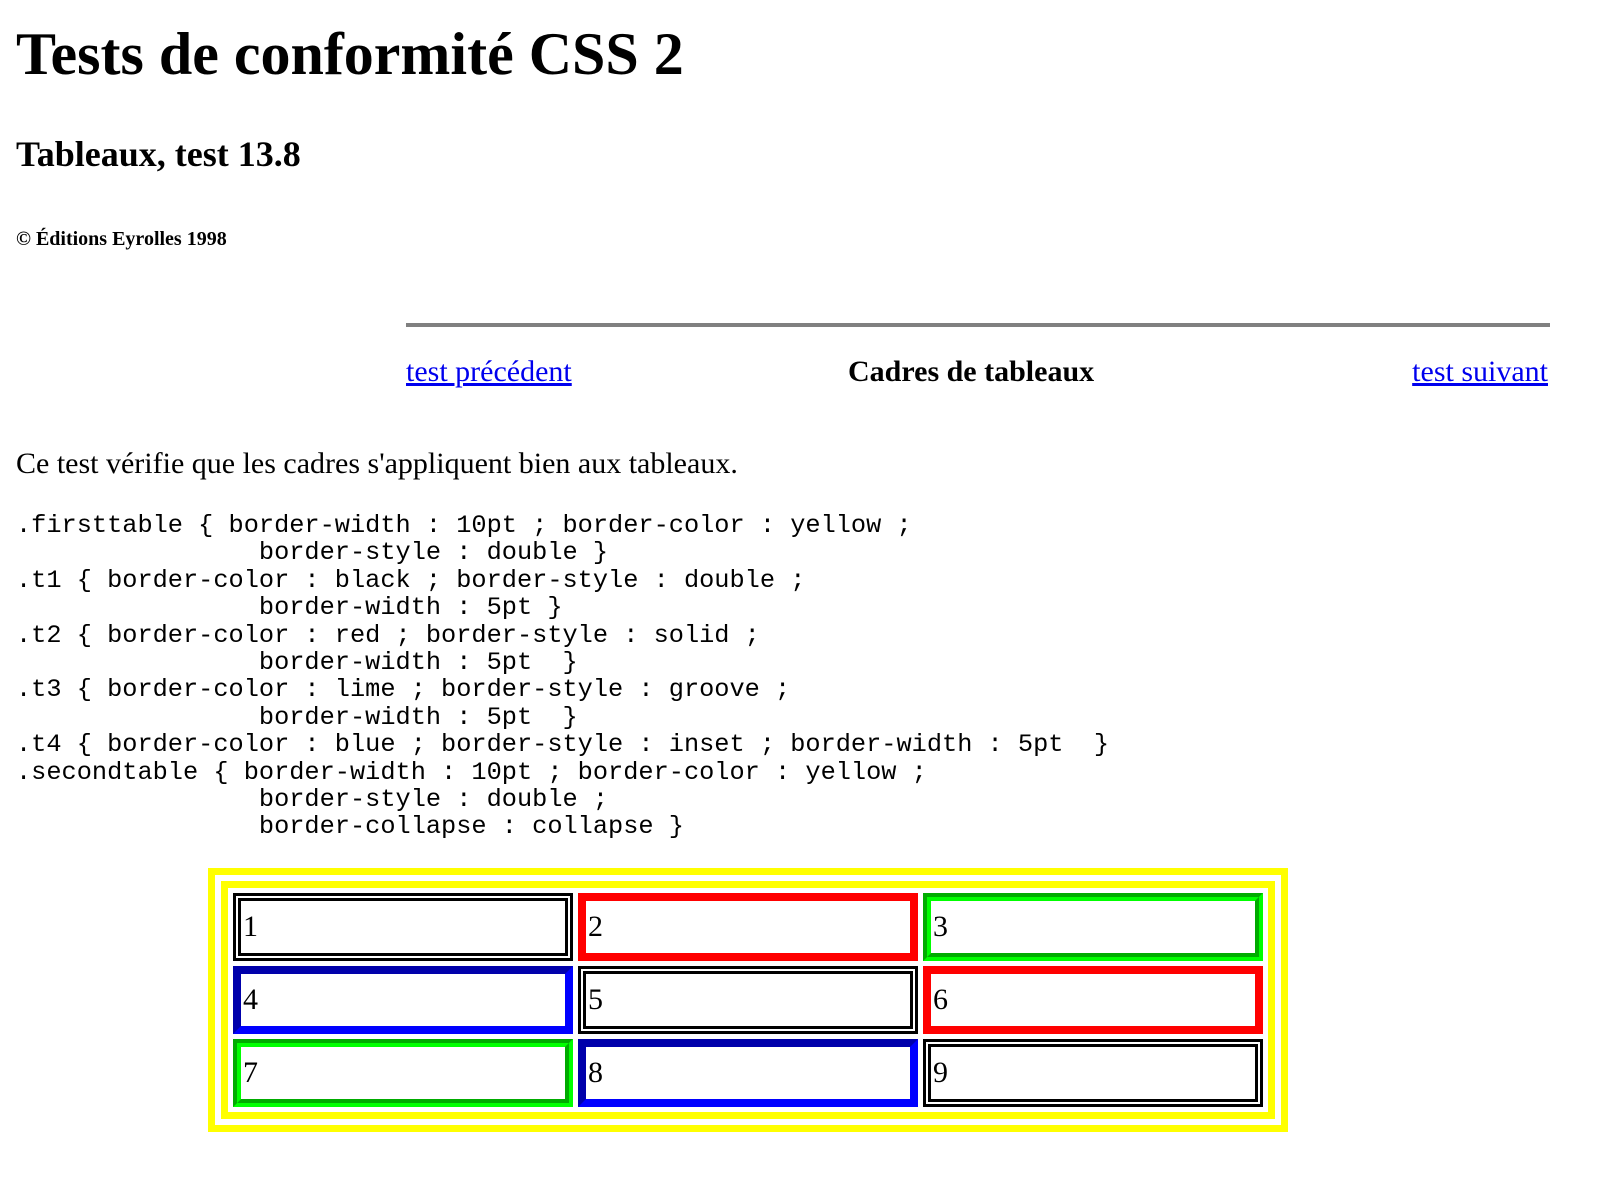 Image resolution: width=1600 pixels, height=1200 pixels. I want to click on code-line: border-style : double }, so click(312, 553).